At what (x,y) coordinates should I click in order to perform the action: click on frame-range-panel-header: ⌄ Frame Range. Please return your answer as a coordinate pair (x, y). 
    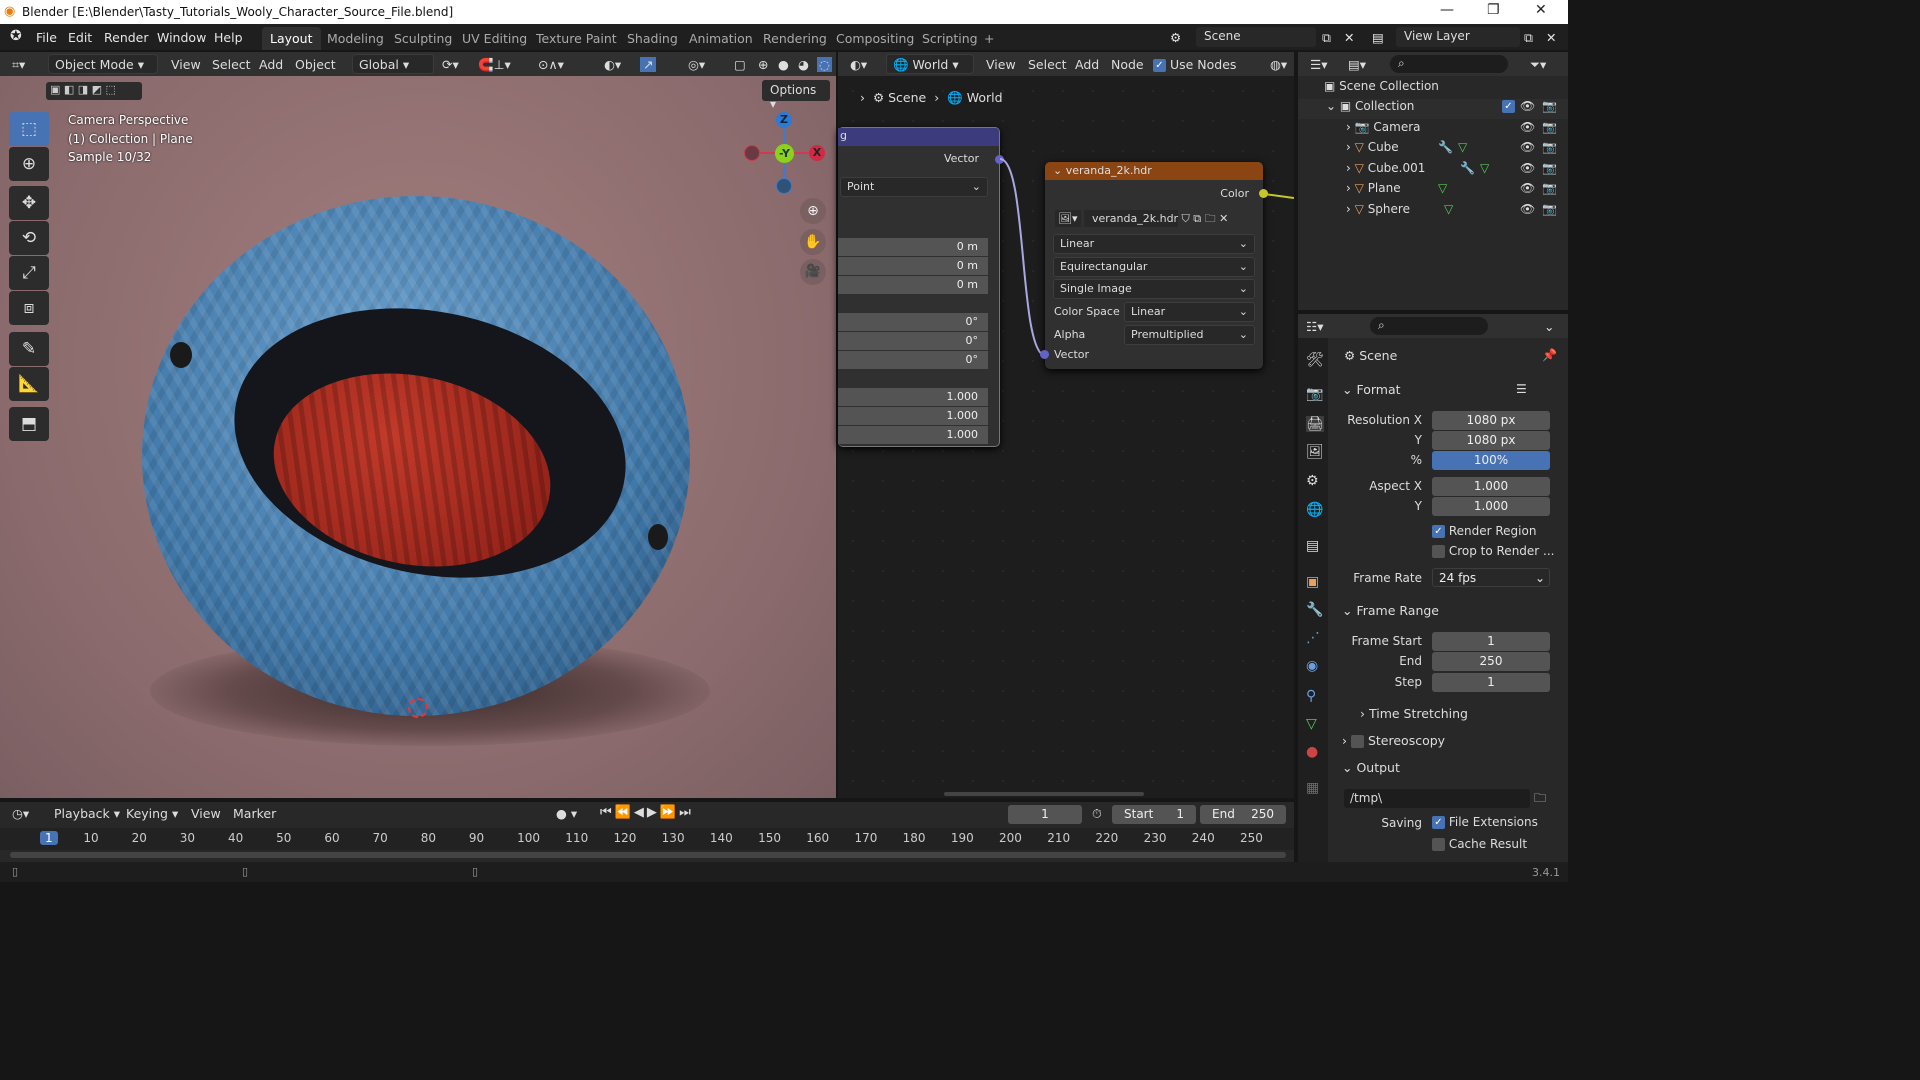
    Looking at the image, I should click on (1390, 610).